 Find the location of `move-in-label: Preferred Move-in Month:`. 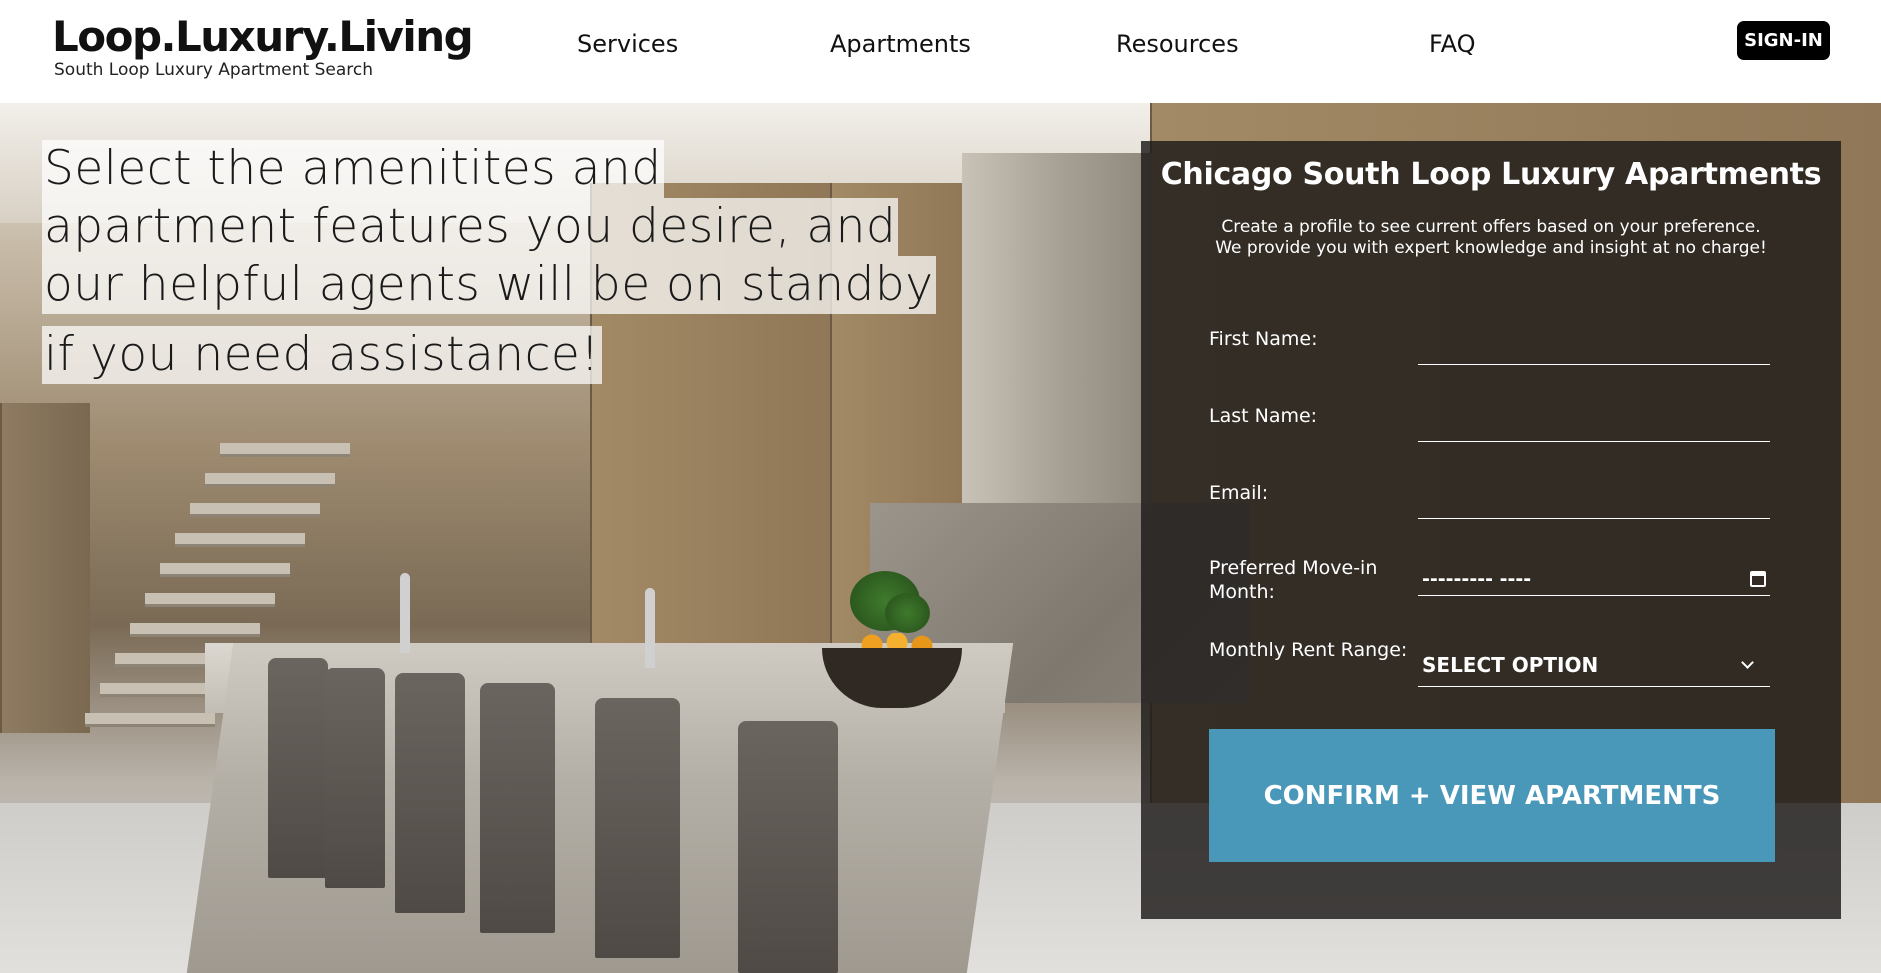

move-in-label: Preferred Move-in Month: is located at coordinates (1293, 580).